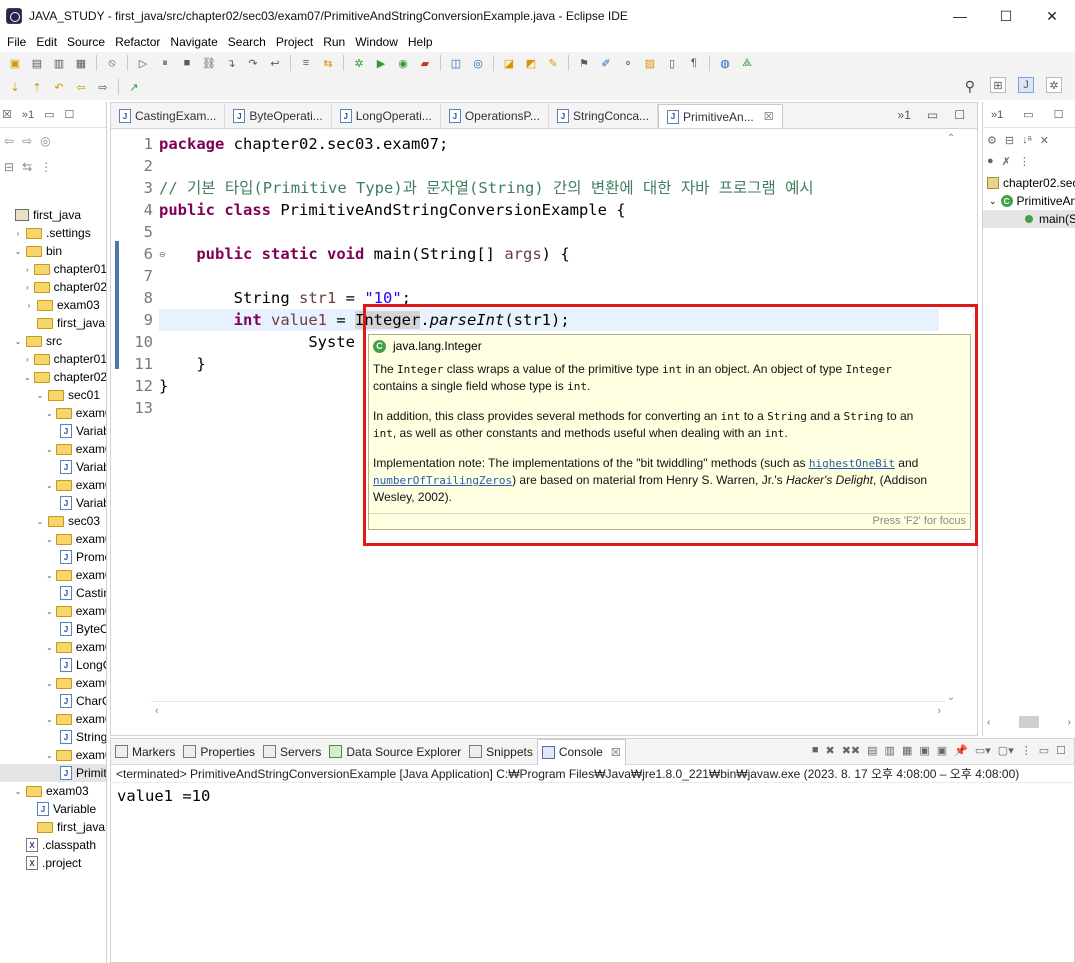 This screenshot has height=963, width=1075. I want to click on view-close-icon: ☒, so click(7, 114).